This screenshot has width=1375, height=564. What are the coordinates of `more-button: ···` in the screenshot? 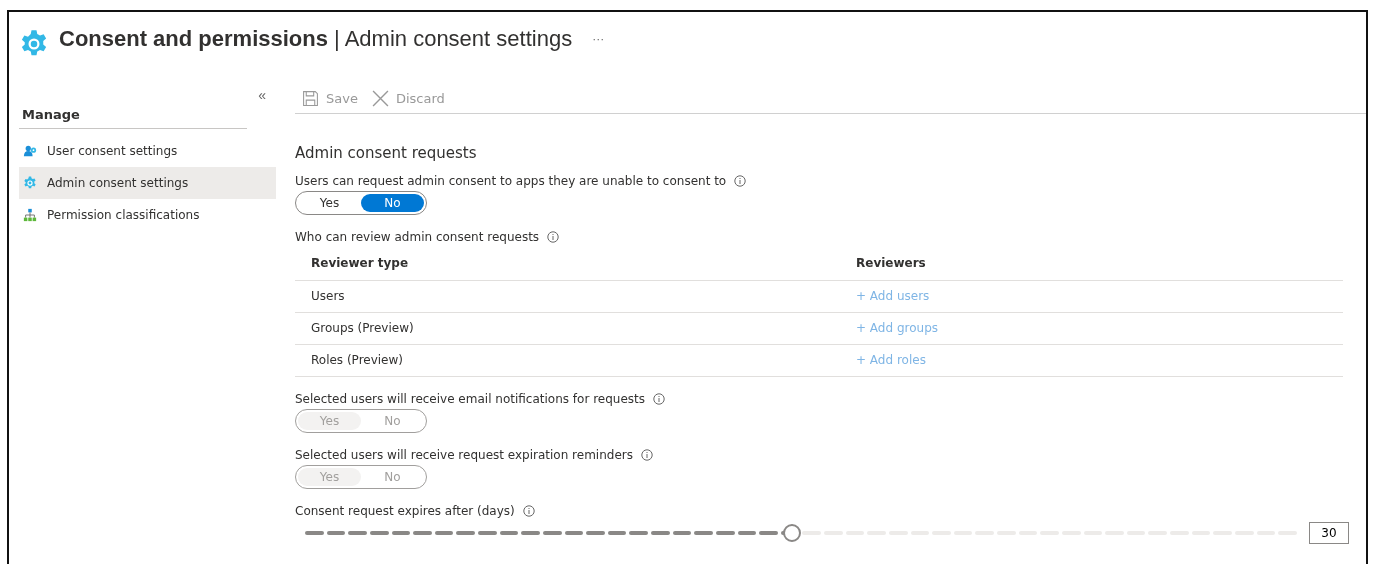 It's located at (598, 39).